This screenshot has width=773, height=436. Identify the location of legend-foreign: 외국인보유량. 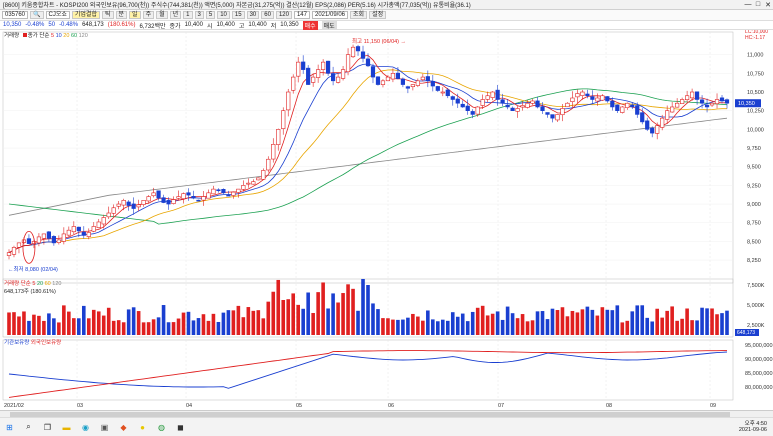
(46, 343).